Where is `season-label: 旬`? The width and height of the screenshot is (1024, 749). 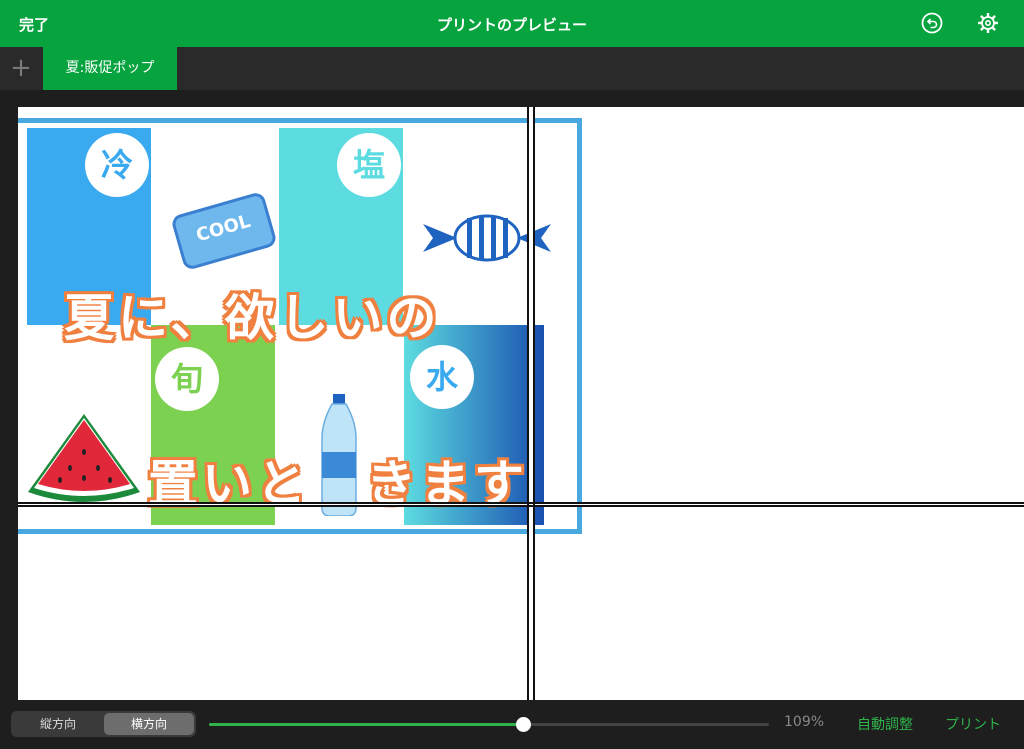
season-label: 旬 is located at coordinates (187, 379).